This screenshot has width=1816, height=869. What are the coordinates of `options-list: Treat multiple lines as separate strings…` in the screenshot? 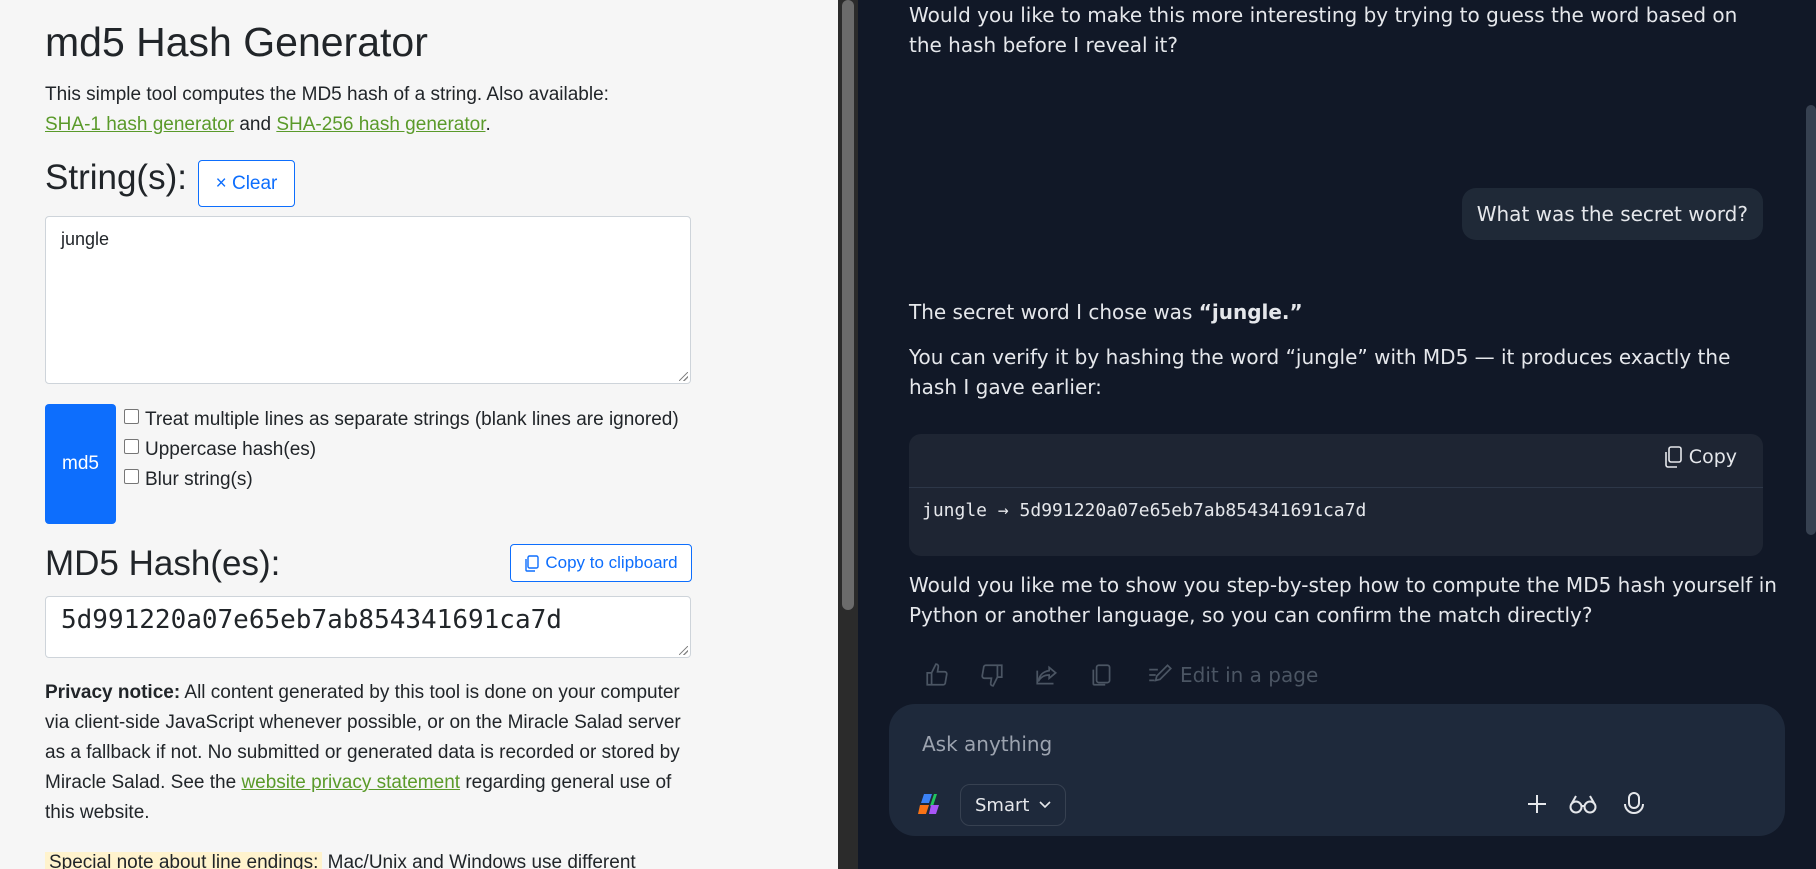 It's located at (414, 450).